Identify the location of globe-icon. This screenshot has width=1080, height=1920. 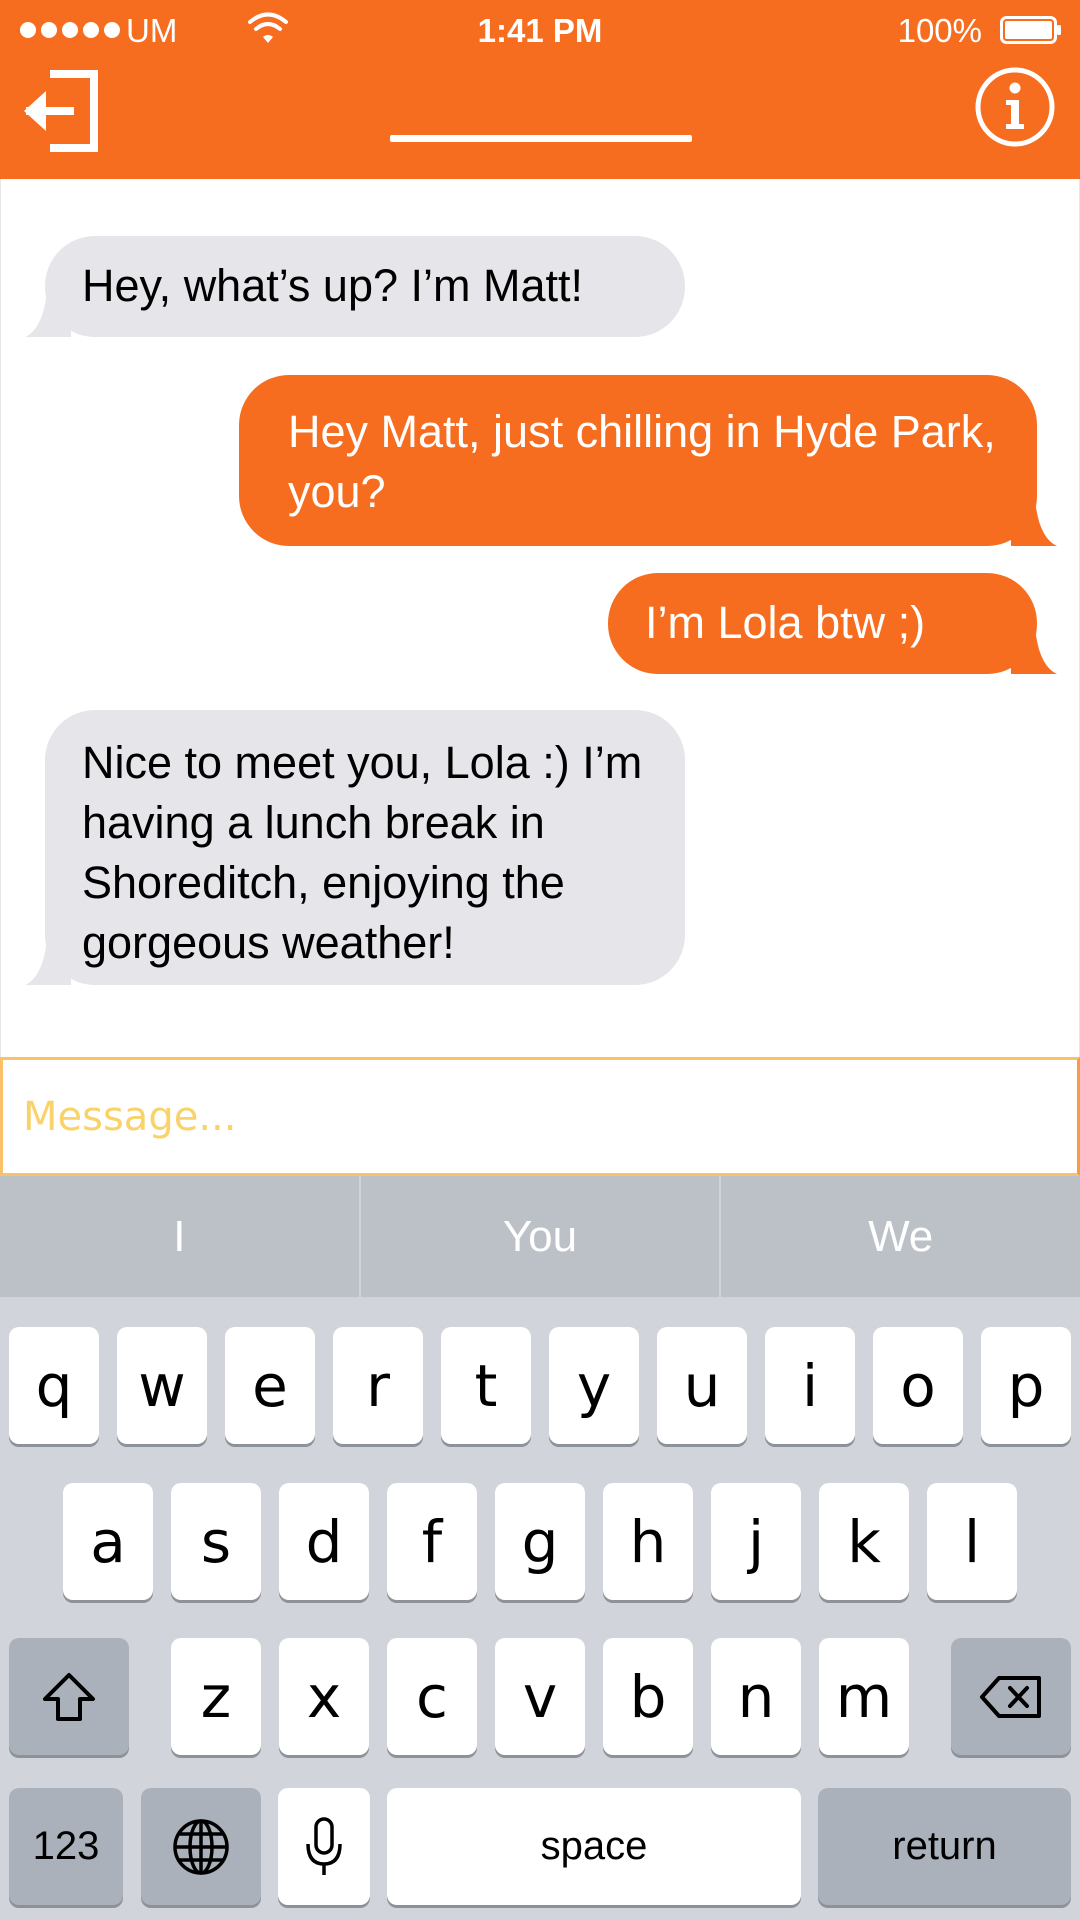
(201, 1846).